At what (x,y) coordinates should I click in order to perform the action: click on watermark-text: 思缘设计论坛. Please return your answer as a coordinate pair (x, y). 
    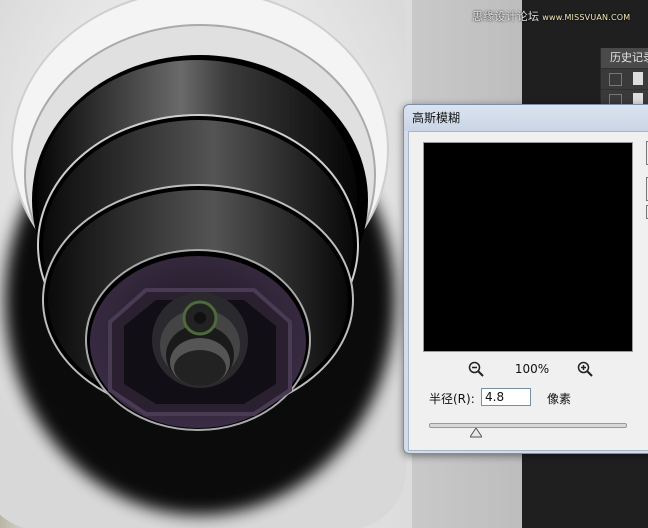
    Looking at the image, I should click on (506, 16).